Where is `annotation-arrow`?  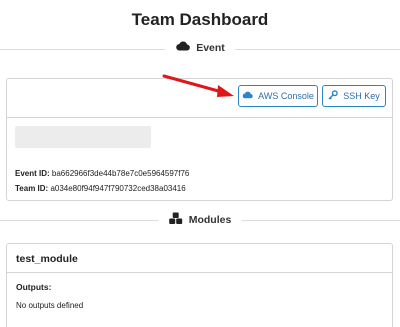 annotation-arrow is located at coordinates (198, 85).